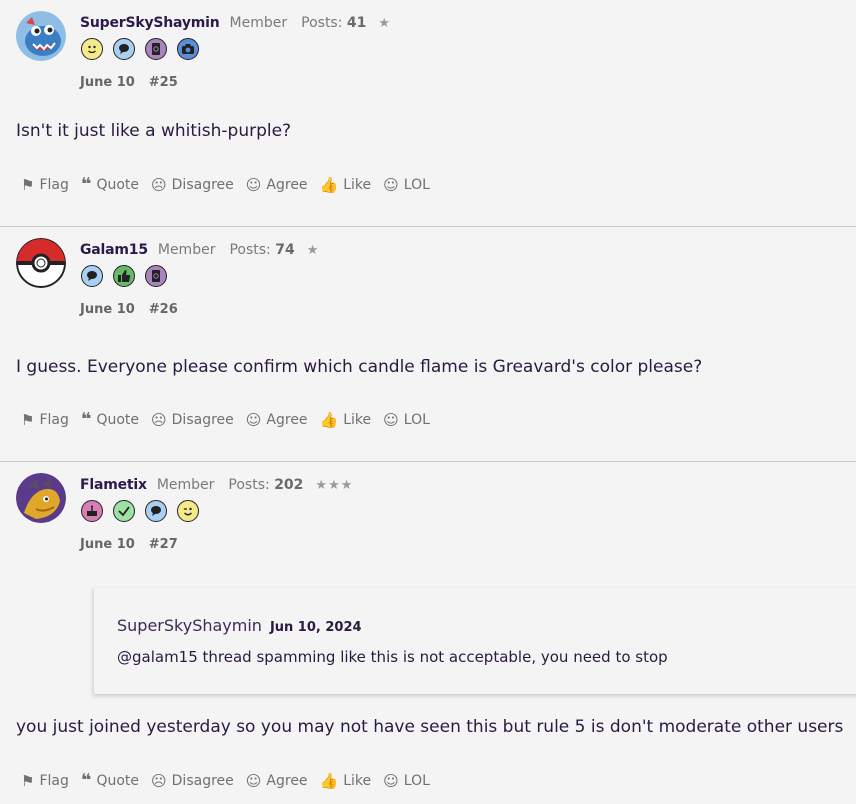  What do you see at coordinates (163, 309) in the screenshot?
I see `post-number: #26` at bounding box center [163, 309].